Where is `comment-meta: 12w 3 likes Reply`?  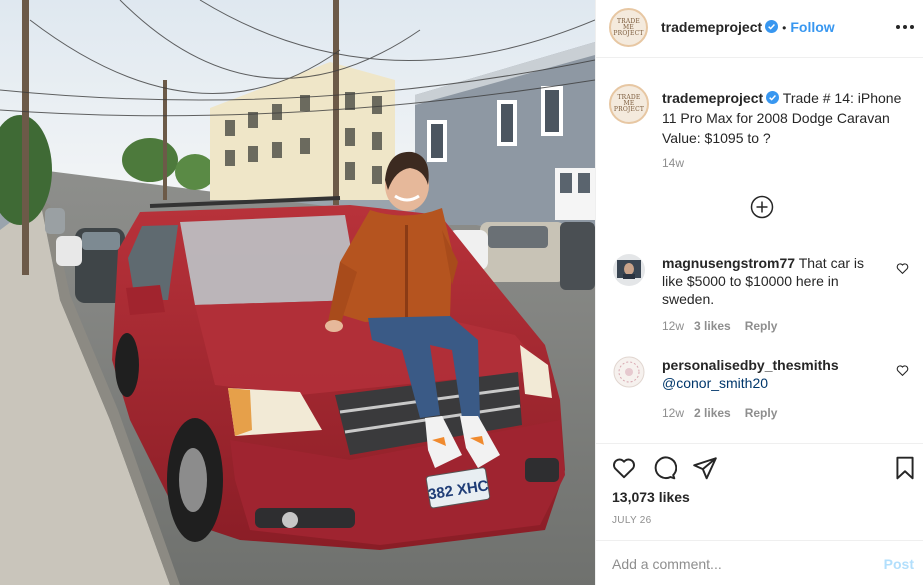
comment-meta: 12w 3 likes Reply is located at coordinates (719, 326).